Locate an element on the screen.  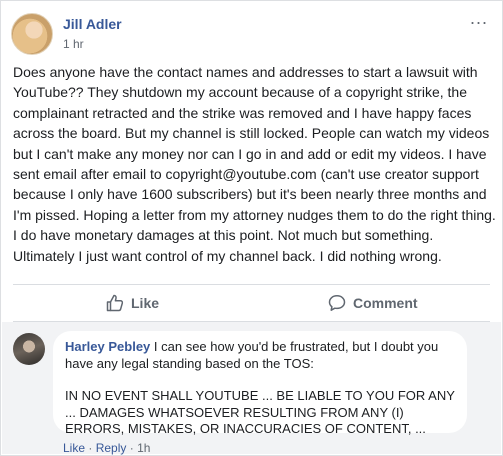
commenter-avatar is located at coordinates (29, 349).